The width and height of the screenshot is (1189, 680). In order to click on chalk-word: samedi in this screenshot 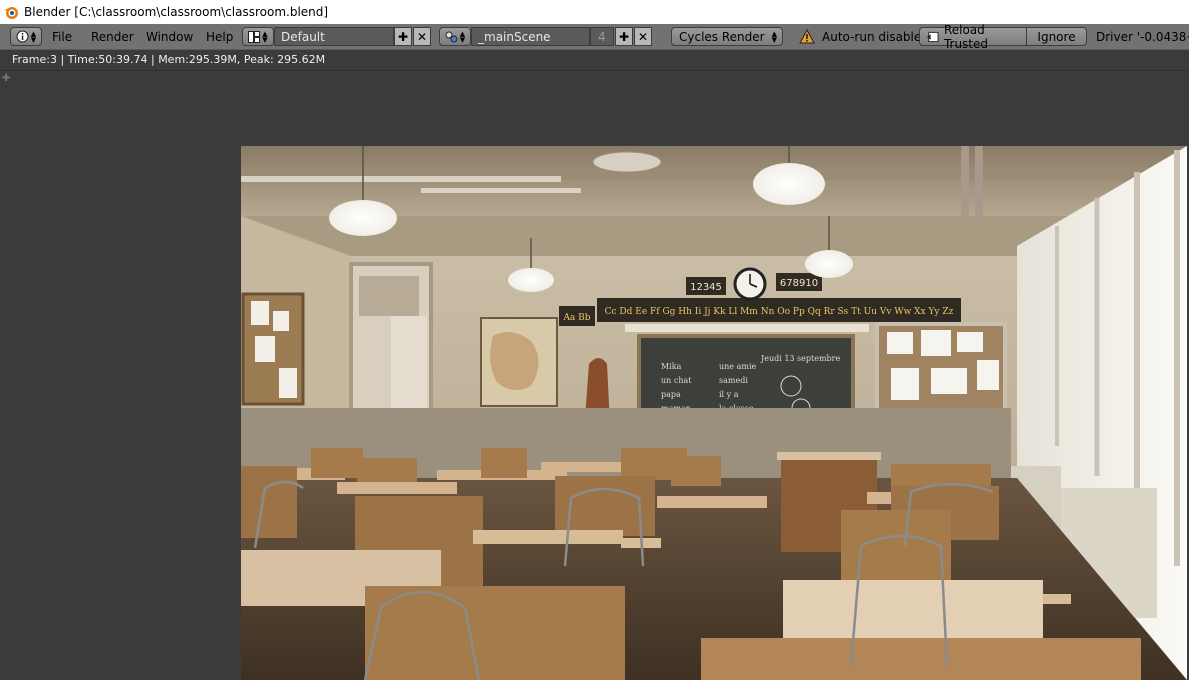, I will do `click(733, 380)`.